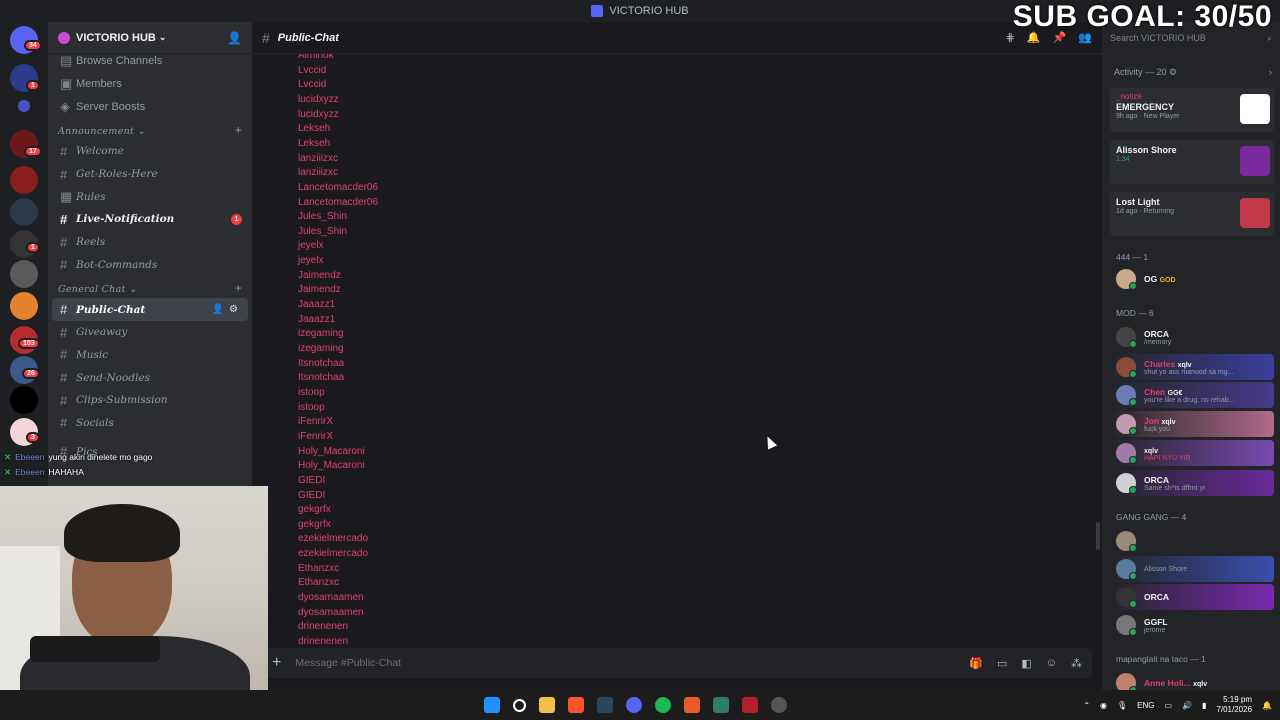  I want to click on activity-card: Lost Light 1d ago · Returning, so click(1192, 214).